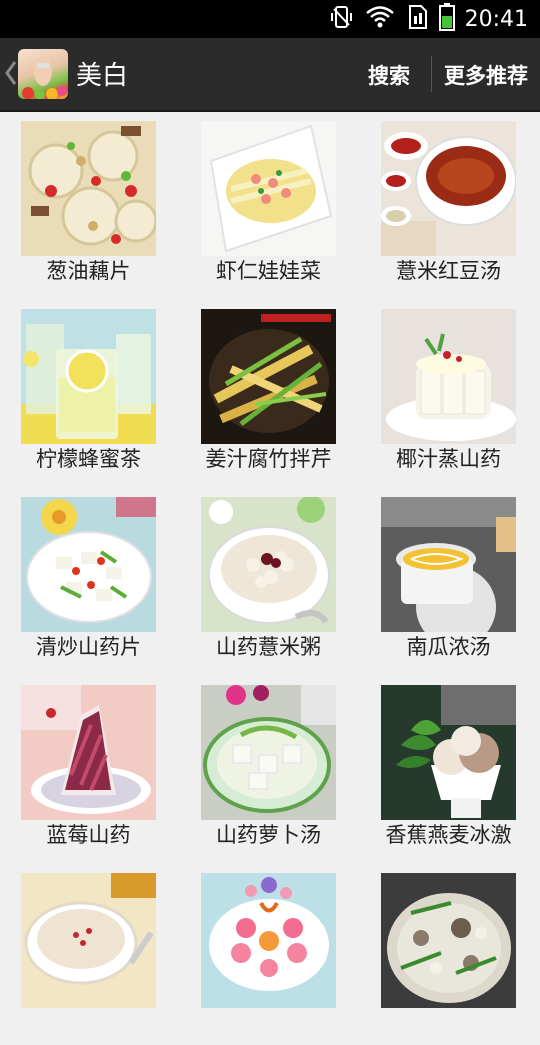 The image size is (540, 1045). I want to click on search-button: 搜索, so click(389, 75).